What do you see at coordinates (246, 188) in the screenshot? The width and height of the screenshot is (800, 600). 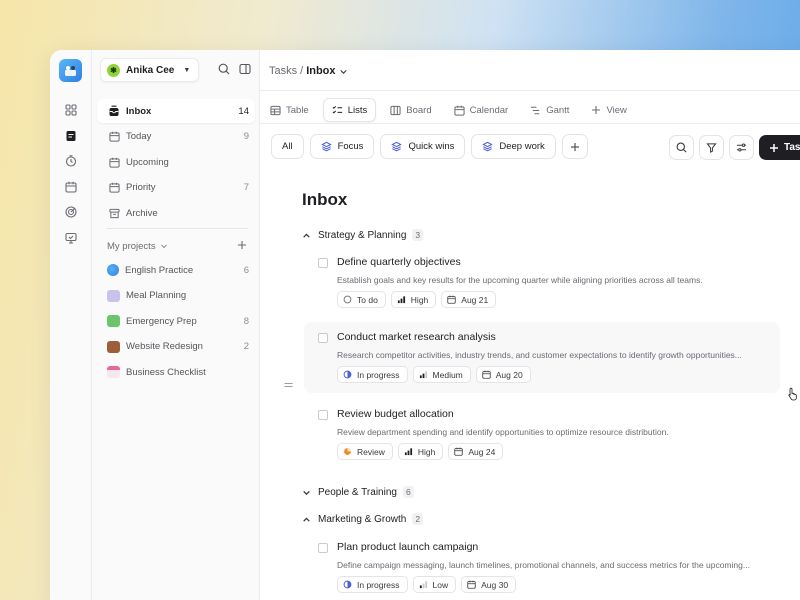 I see `sidebar-item-count: 7` at bounding box center [246, 188].